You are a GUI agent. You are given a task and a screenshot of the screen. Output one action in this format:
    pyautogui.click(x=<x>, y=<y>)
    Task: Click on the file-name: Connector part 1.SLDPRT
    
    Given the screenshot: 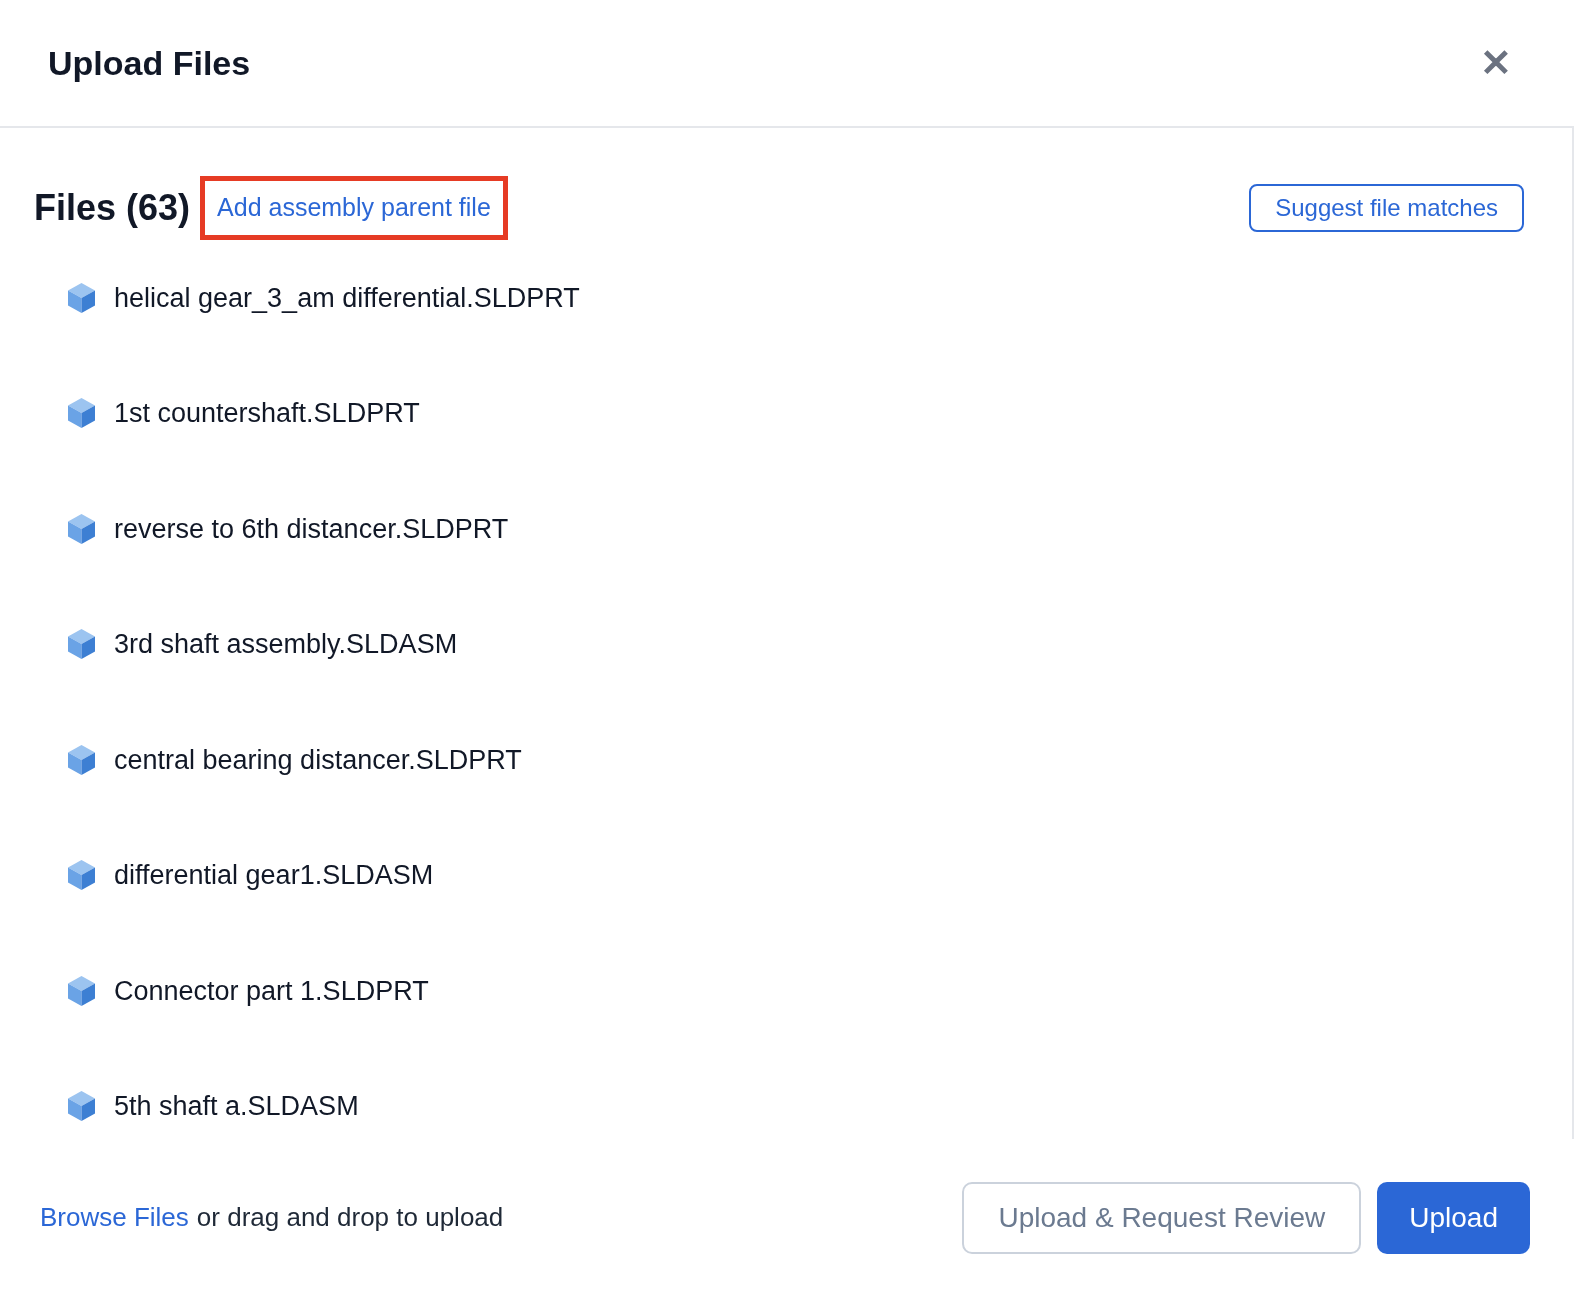 What is the action you would take?
    pyautogui.click(x=271, y=990)
    